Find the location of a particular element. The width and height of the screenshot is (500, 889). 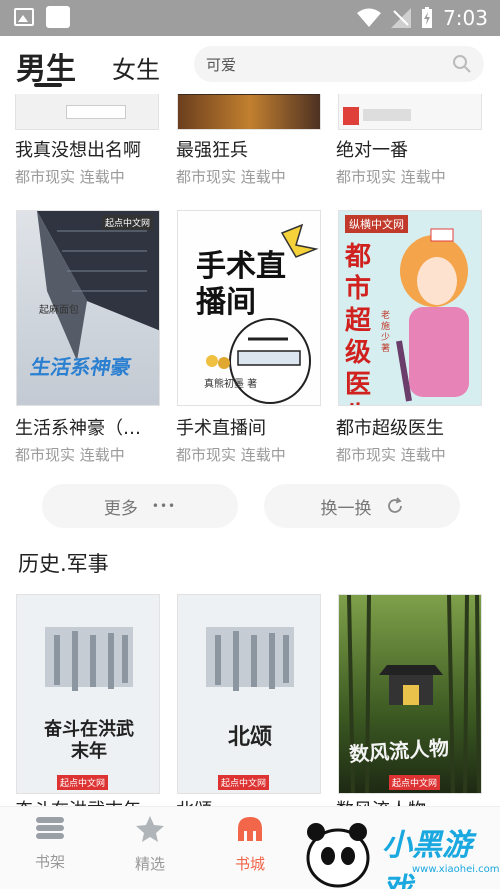

cover-title: 奋斗在洪武末年 is located at coordinates (89, 740).